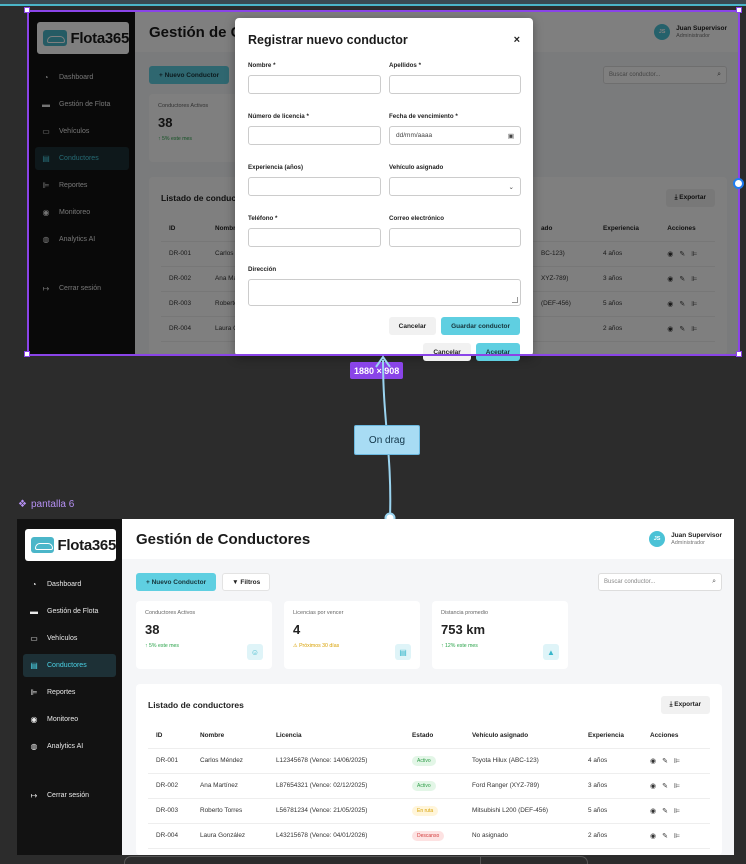  What do you see at coordinates (522, 811) in the screenshot?
I see `cell-vehicle: Mitsubishi L200 (DEF-456)` at bounding box center [522, 811].